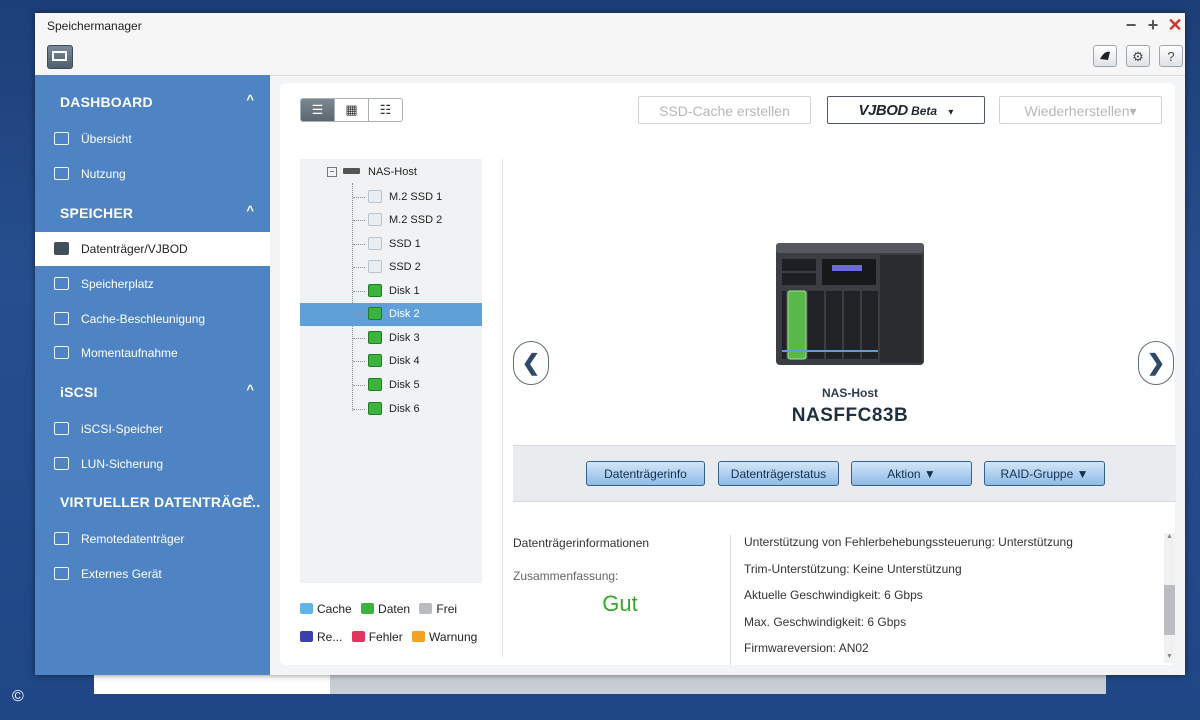 The image size is (1200, 720). Describe the element at coordinates (825, 621) in the screenshot. I see `info-line-max-speed: Max. Geschwindigkeit: 6 Gbps` at that location.